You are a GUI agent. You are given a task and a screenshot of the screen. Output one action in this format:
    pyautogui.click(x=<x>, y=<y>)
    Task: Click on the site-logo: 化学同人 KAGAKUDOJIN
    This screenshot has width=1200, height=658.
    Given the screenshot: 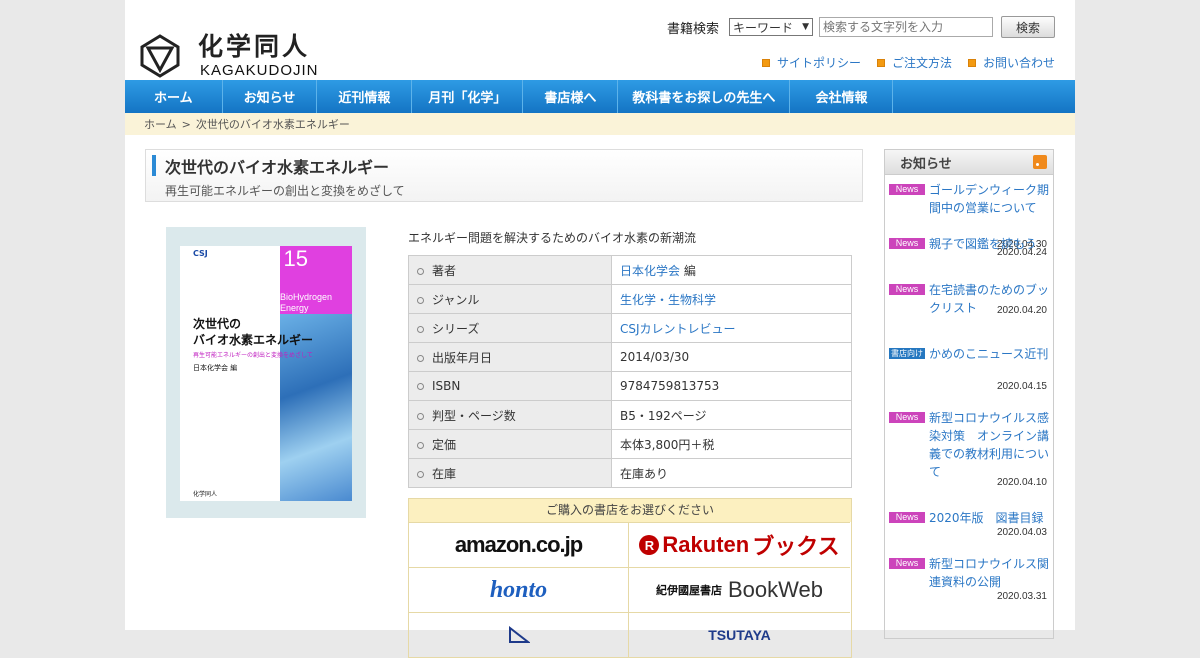 What is the action you would take?
    pyautogui.click(x=238, y=56)
    